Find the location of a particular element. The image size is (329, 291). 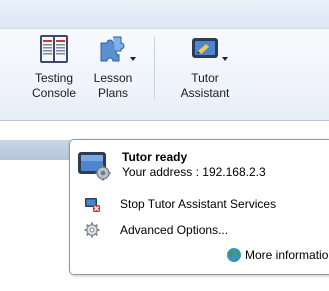

popup-address: Your address : 192.168.2.3 is located at coordinates (194, 172).